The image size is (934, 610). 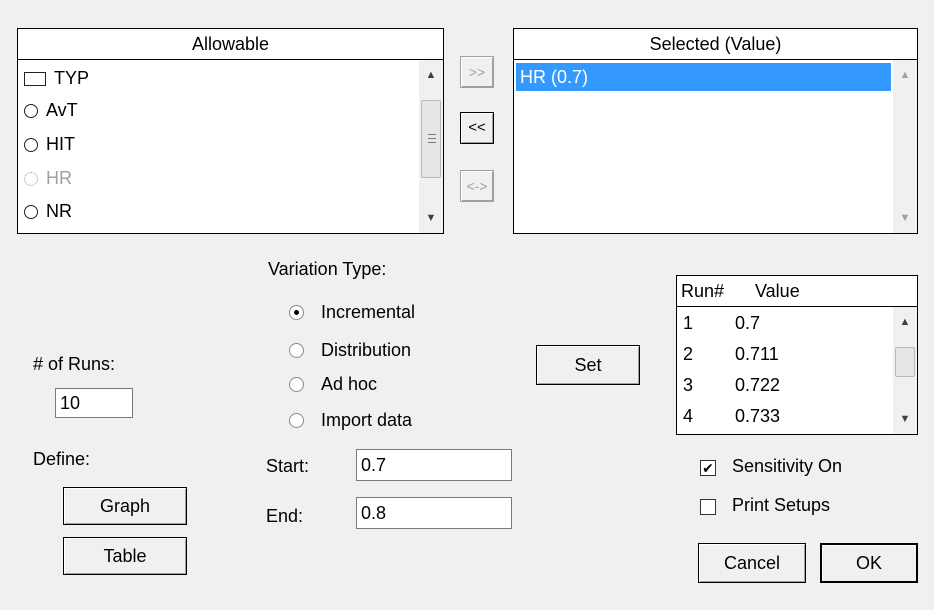 I want to click on radio-label: Incremental, so click(x=368, y=312).